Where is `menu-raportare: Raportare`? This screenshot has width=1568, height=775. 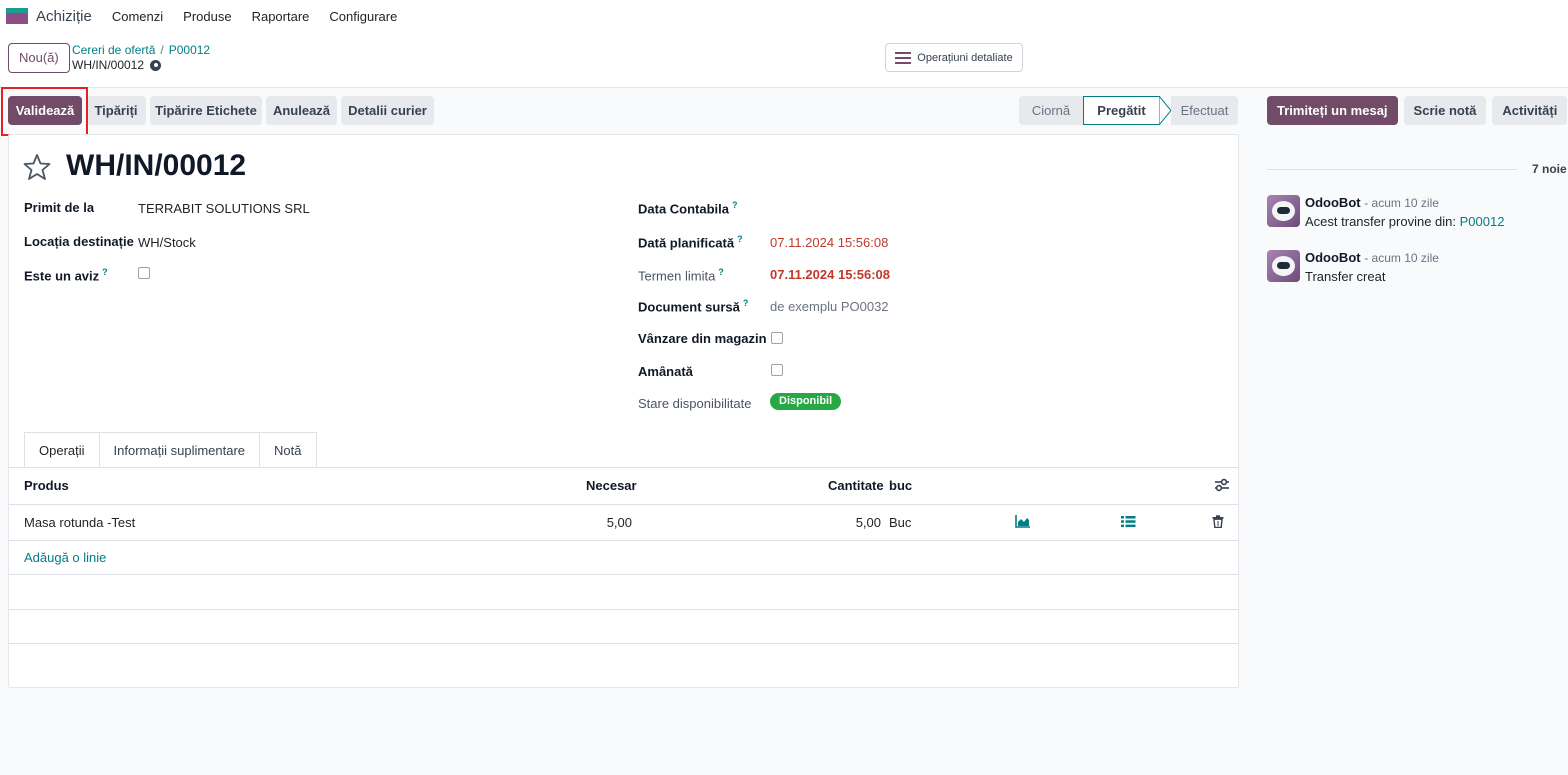
menu-raportare: Raportare is located at coordinates (281, 16).